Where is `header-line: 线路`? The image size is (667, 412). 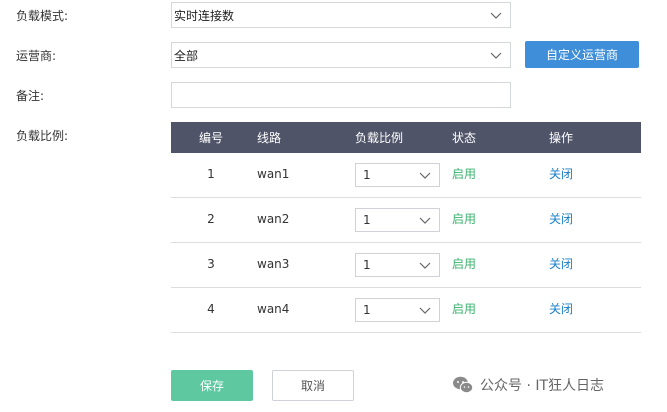 header-line: 线路 is located at coordinates (269, 138).